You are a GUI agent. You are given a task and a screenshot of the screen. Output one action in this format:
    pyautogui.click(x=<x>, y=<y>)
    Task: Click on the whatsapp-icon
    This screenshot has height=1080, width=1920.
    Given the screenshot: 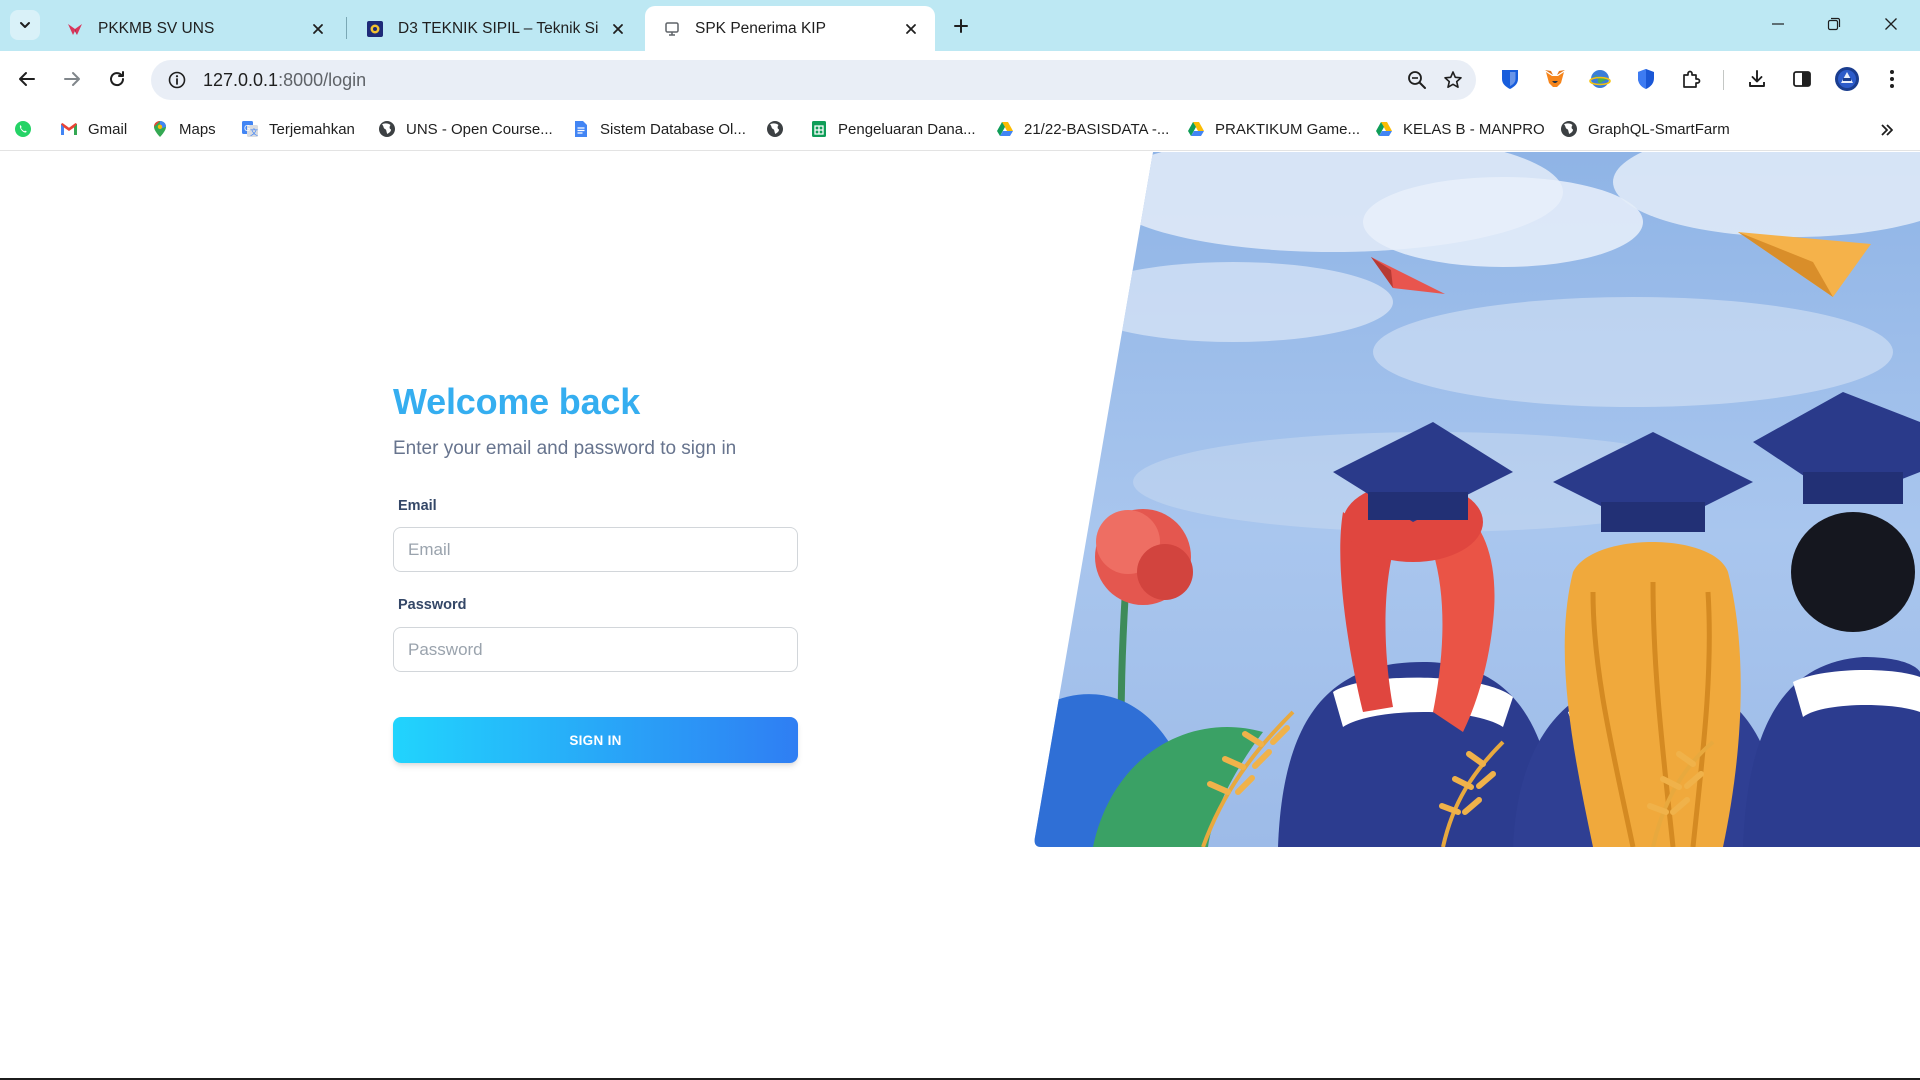 What is the action you would take?
    pyautogui.click(x=23, y=129)
    